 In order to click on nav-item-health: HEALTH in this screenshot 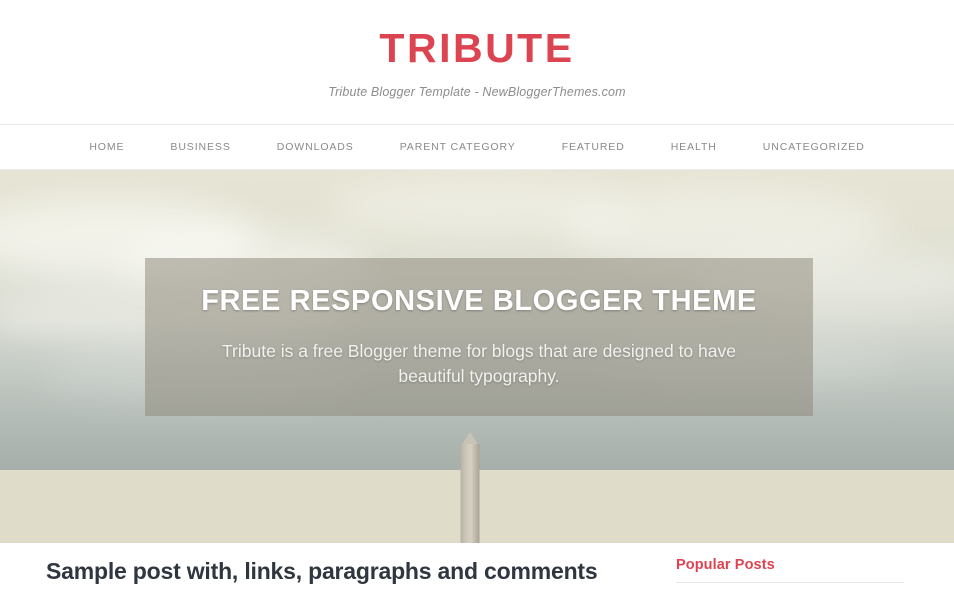, I will do `click(694, 147)`.